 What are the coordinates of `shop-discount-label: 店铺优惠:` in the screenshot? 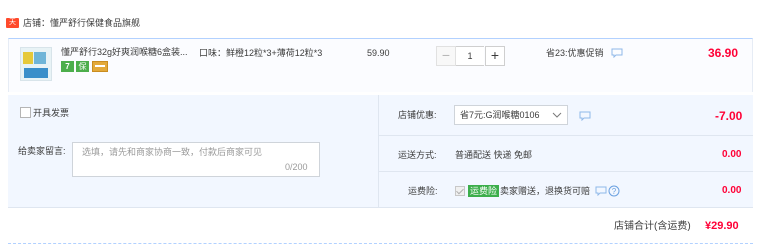 It's located at (417, 115).